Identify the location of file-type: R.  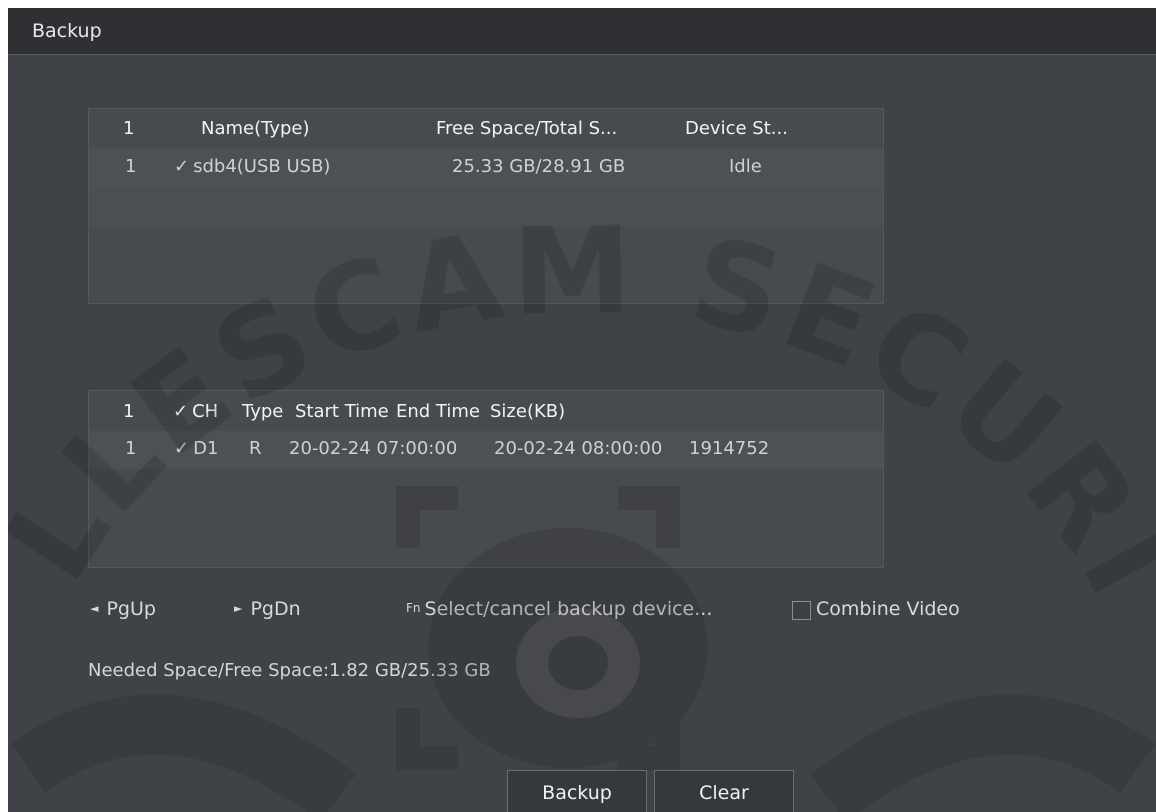
(255, 448).